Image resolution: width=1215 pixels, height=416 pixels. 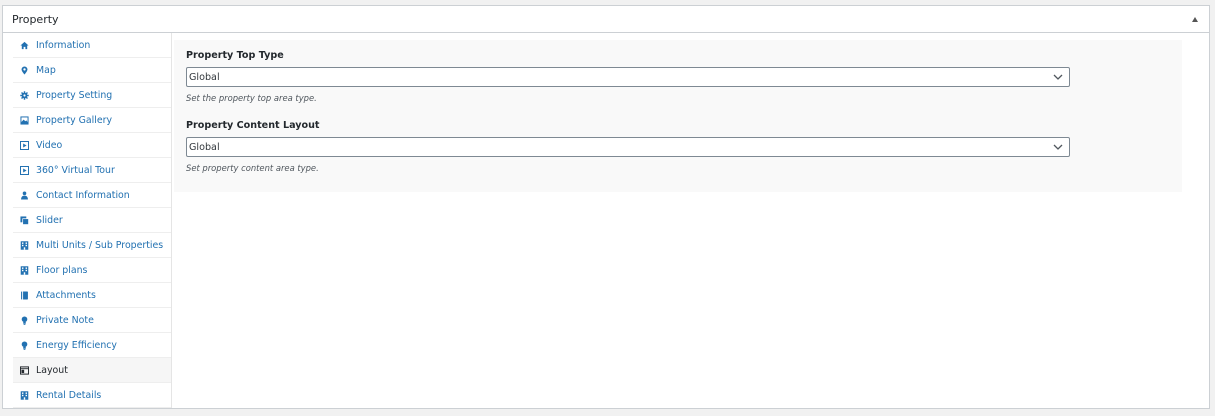 I want to click on bulb-icon, so click(x=24, y=320).